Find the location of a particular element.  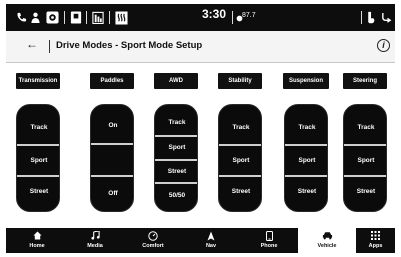

nav-label: Home is located at coordinates (37, 246).